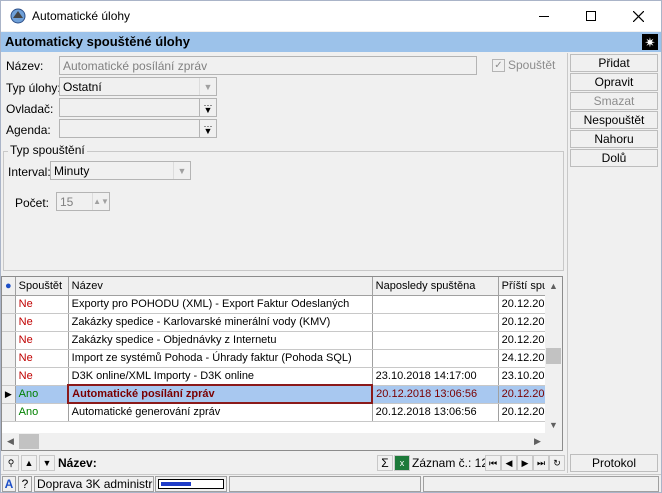 The height and width of the screenshot is (493, 662). I want to click on close-button, so click(638, 16).